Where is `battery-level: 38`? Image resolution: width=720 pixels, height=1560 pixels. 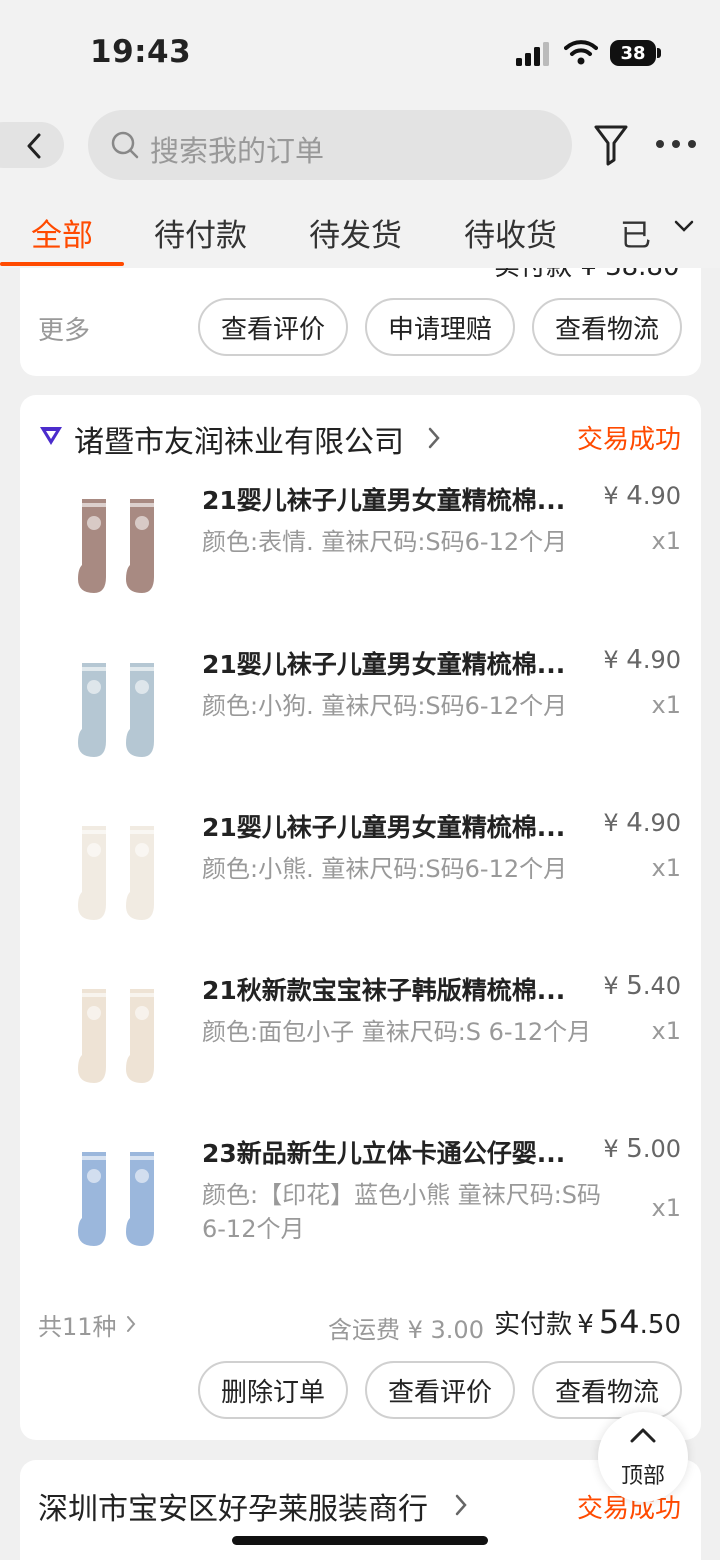
battery-level: 38 is located at coordinates (633, 53).